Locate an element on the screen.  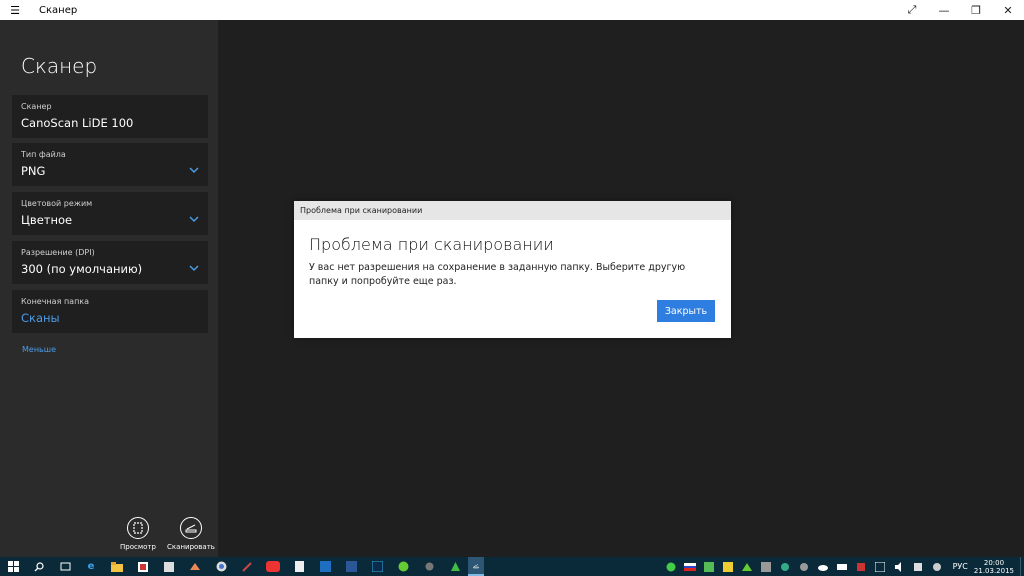
dialog-heading: Проблема при сканировании is located at coordinates (431, 244).